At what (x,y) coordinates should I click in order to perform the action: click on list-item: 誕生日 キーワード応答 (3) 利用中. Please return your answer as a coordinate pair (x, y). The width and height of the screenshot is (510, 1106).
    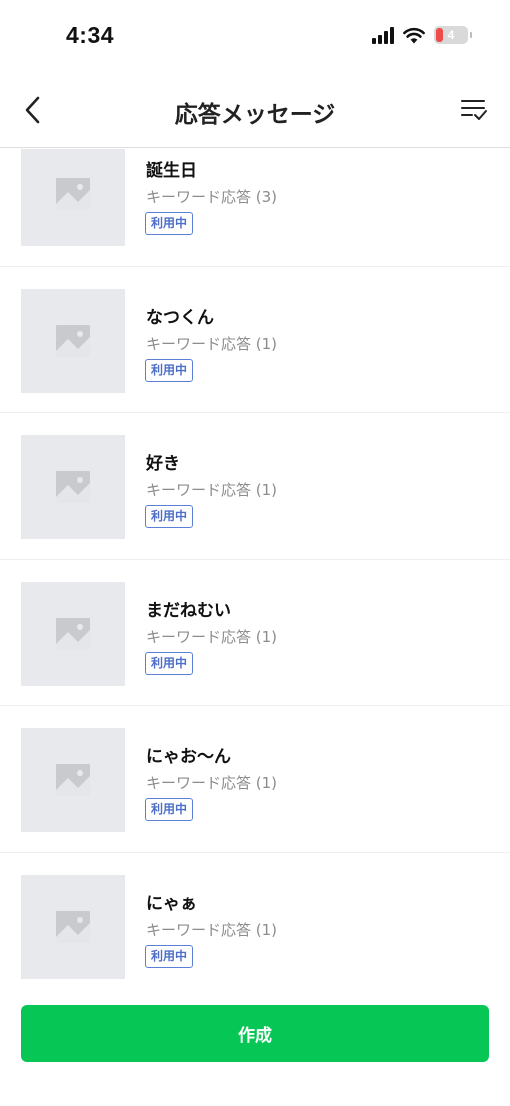
    Looking at the image, I should click on (255, 208).